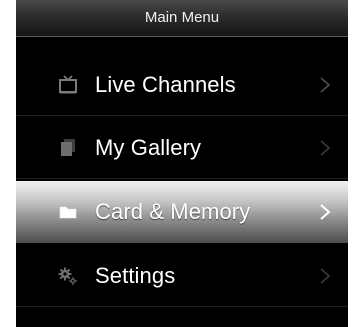  Describe the element at coordinates (165, 84) in the screenshot. I see `menu-item-label: Live Channels` at that location.